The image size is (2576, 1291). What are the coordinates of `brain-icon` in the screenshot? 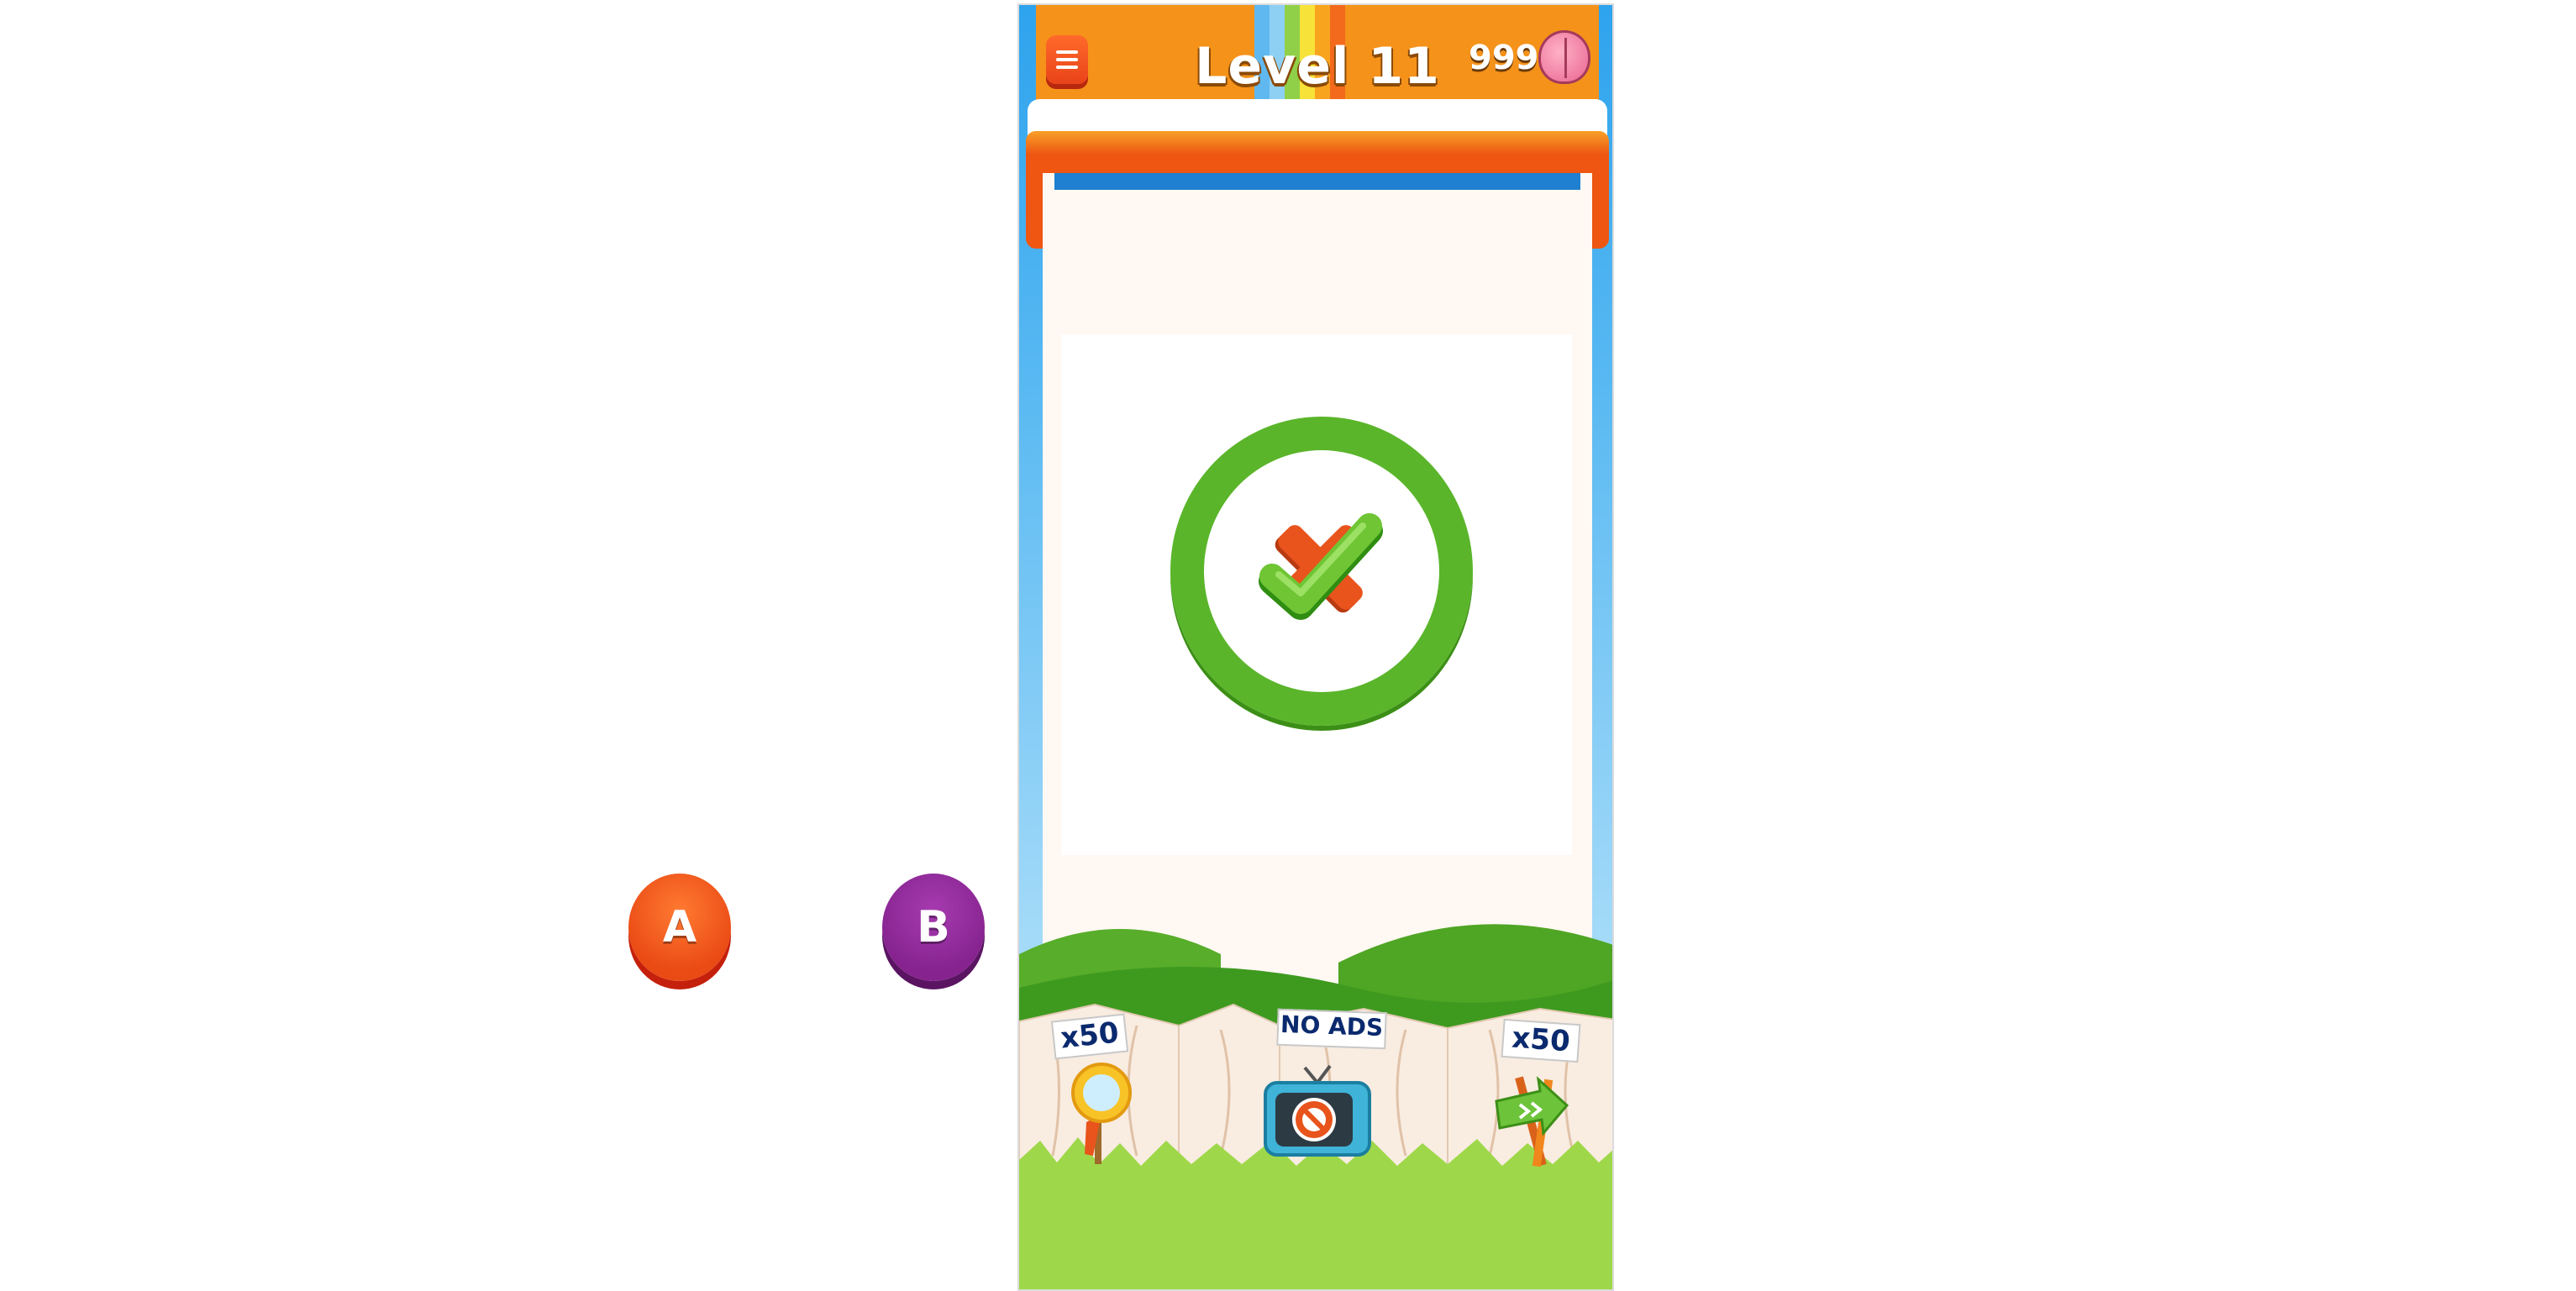 It's located at (1564, 57).